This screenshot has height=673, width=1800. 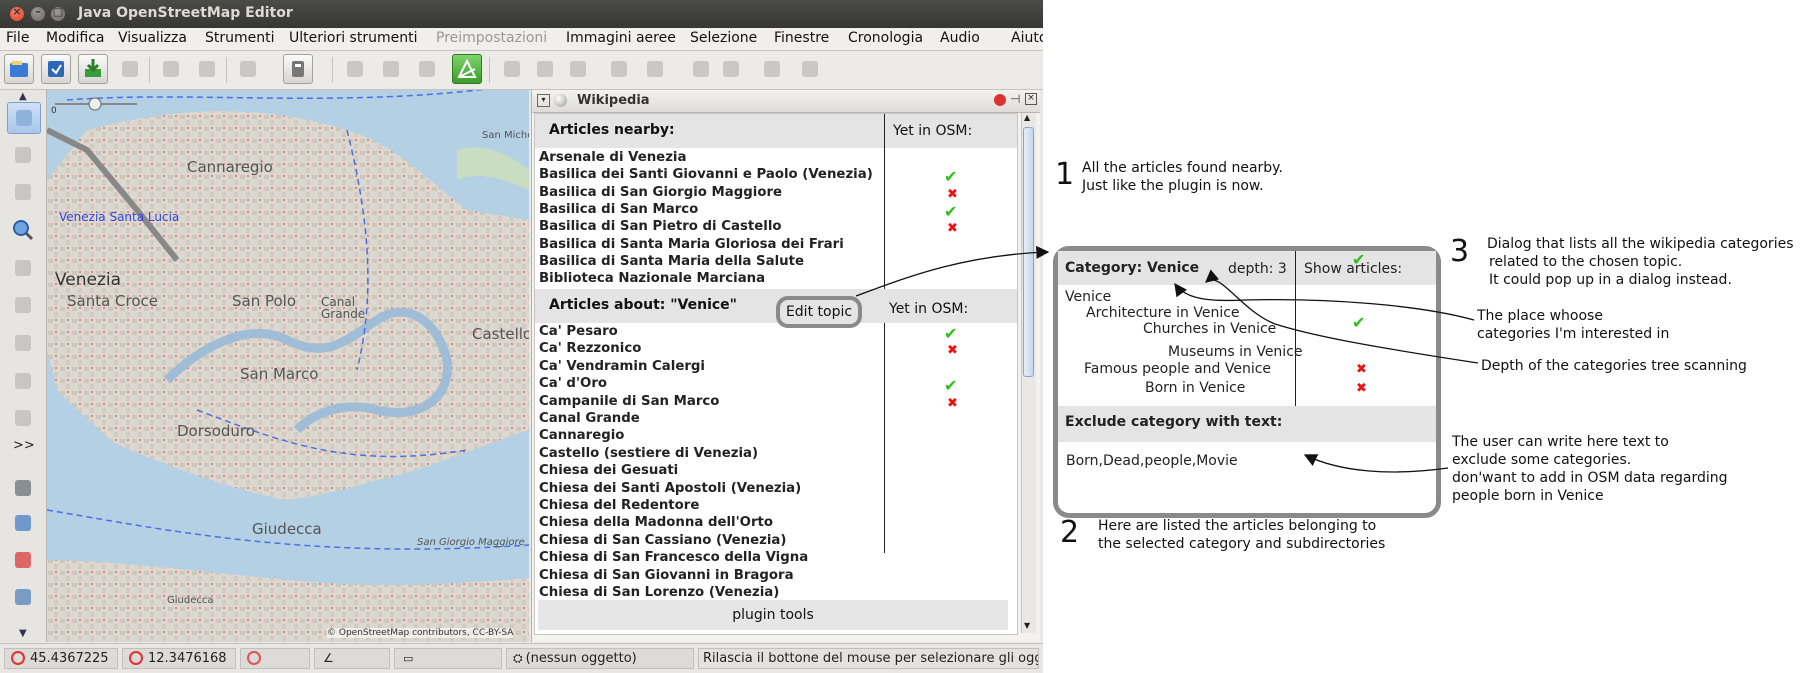 I want to click on annotation-arrows, so click(x=1167, y=359).